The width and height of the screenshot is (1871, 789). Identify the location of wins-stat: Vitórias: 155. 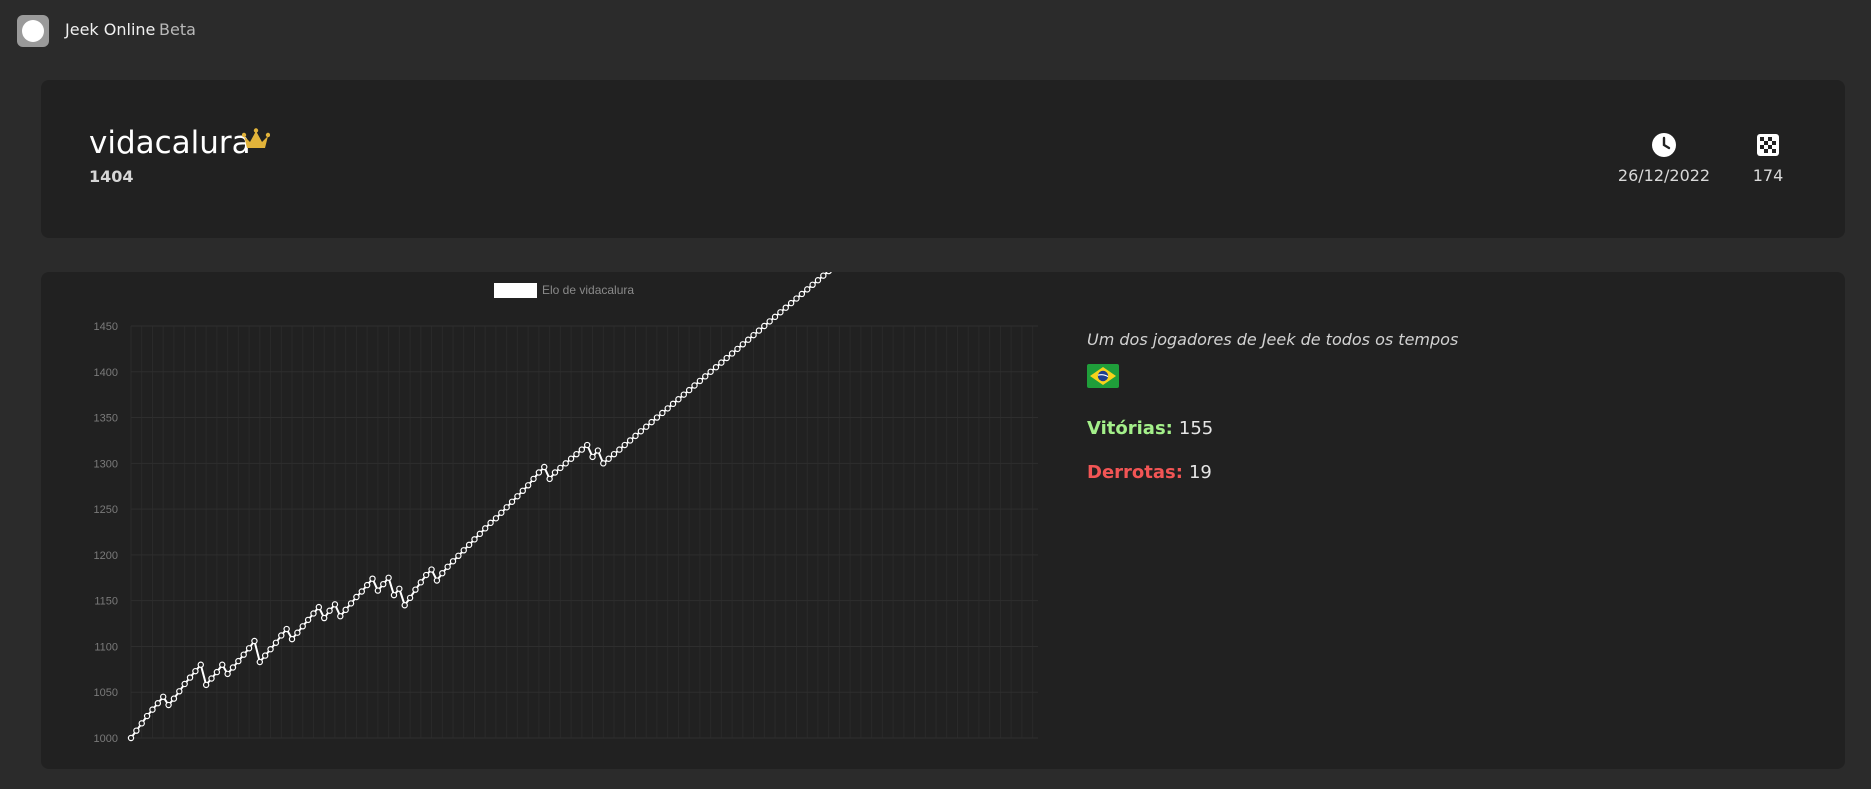
(1150, 428).